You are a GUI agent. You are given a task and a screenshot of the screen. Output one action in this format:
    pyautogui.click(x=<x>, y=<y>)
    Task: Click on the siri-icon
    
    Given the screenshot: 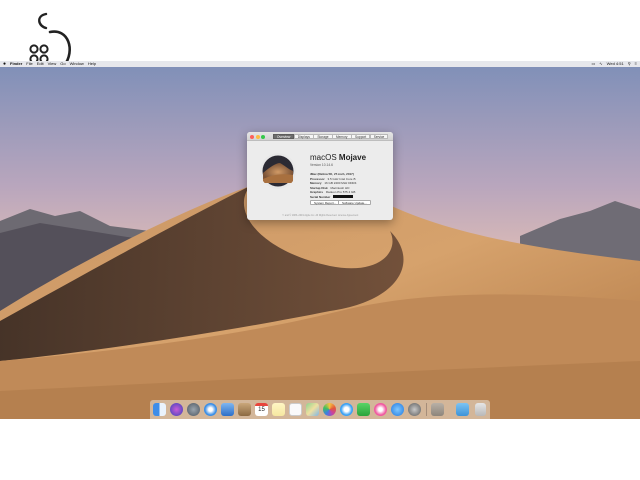 What is the action you would take?
    pyautogui.click(x=176, y=409)
    